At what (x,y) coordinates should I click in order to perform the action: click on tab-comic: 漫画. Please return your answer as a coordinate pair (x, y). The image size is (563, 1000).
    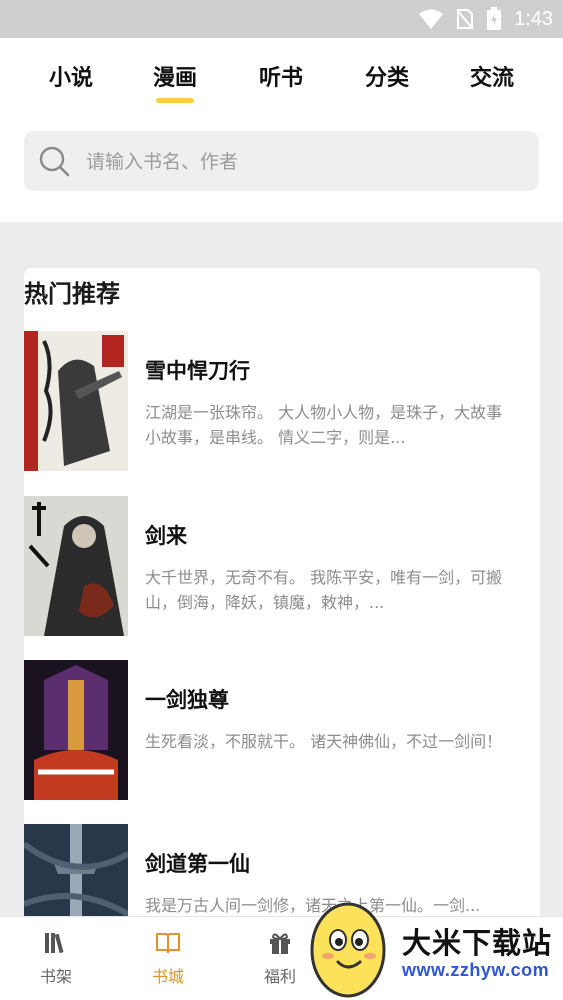
    Looking at the image, I should click on (175, 85).